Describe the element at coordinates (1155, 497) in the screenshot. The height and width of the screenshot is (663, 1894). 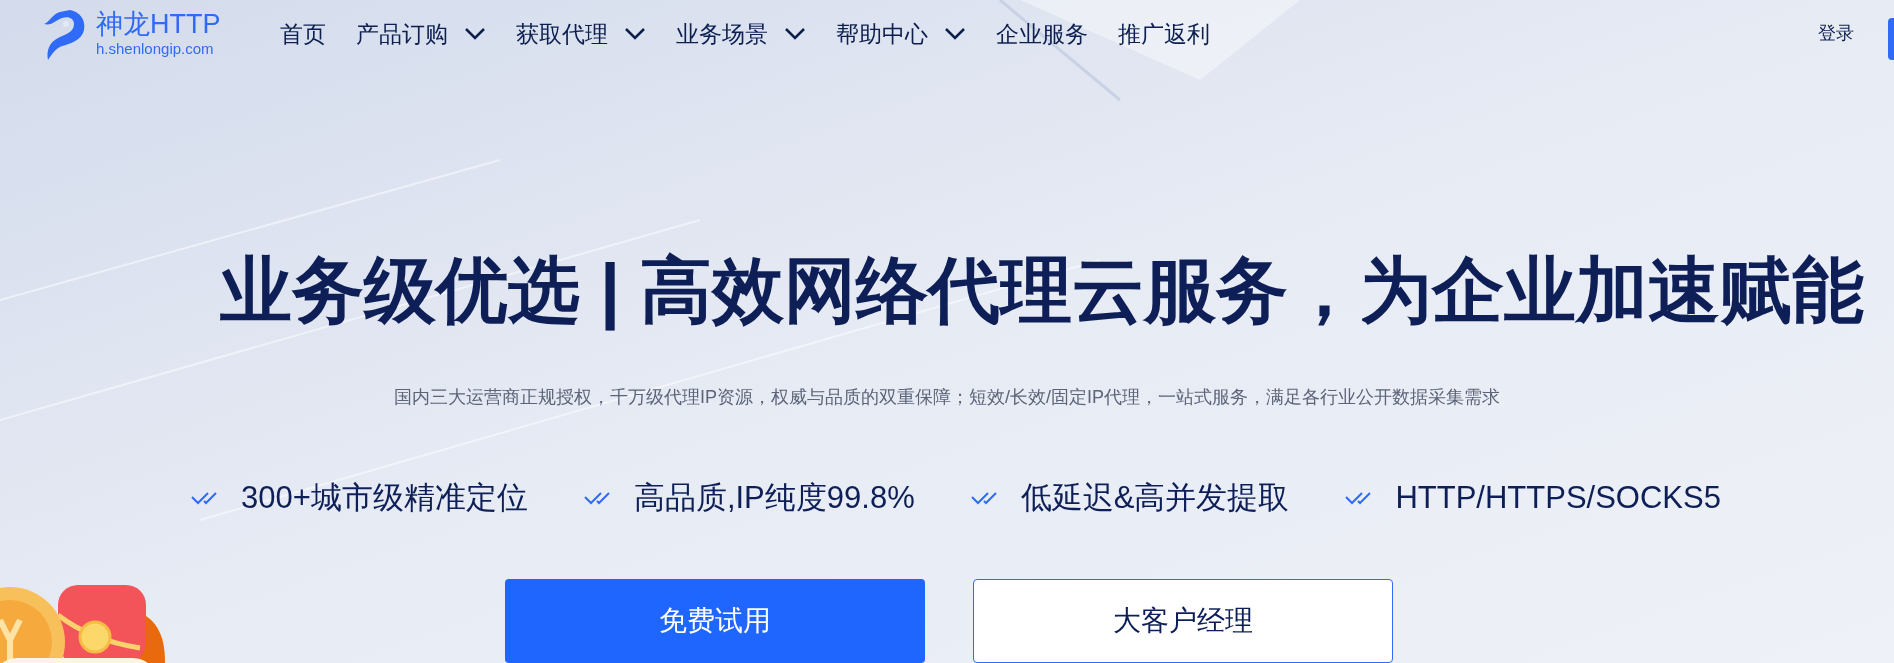
I see `feature-text: 低延迟&高并发提取` at that location.